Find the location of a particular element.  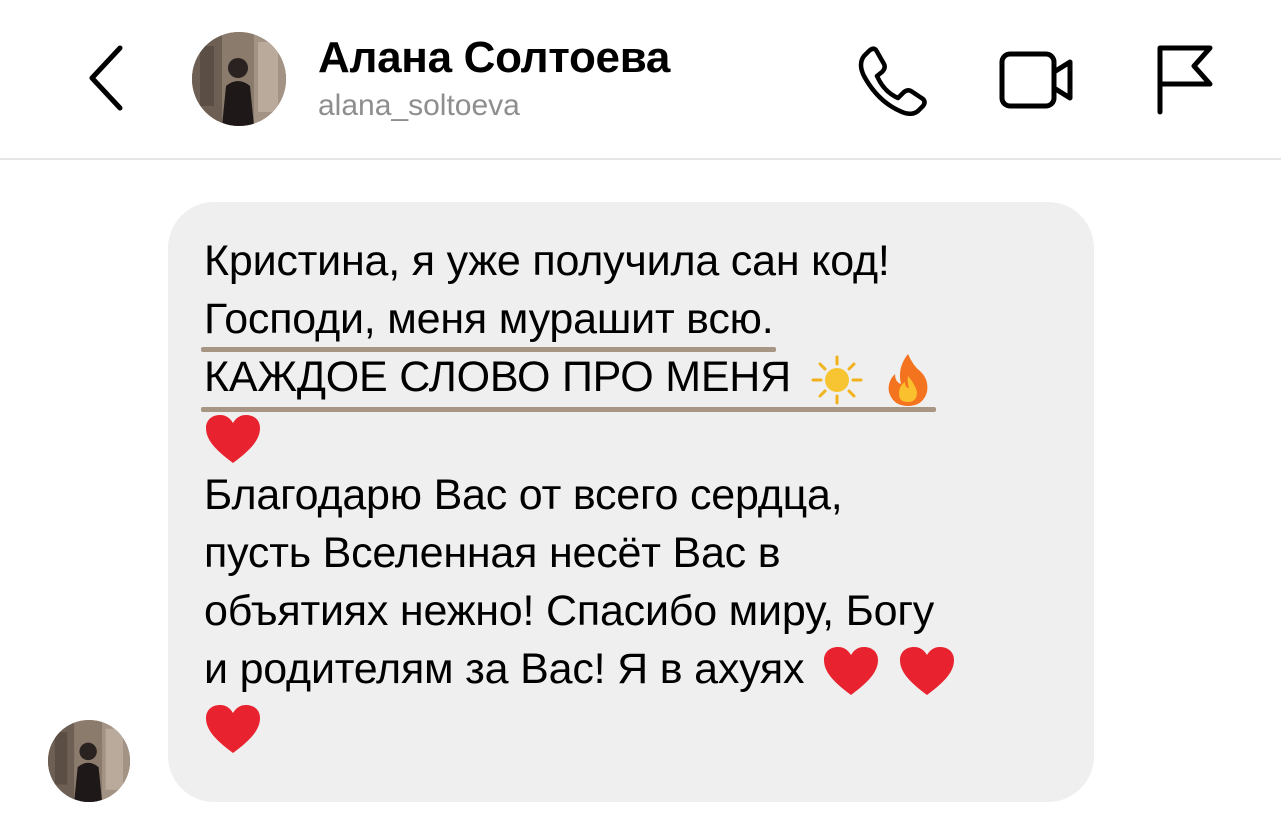

message-text: КАЖДОЕ СЛОВО ПРО МЕНЯ is located at coordinates (498, 377).